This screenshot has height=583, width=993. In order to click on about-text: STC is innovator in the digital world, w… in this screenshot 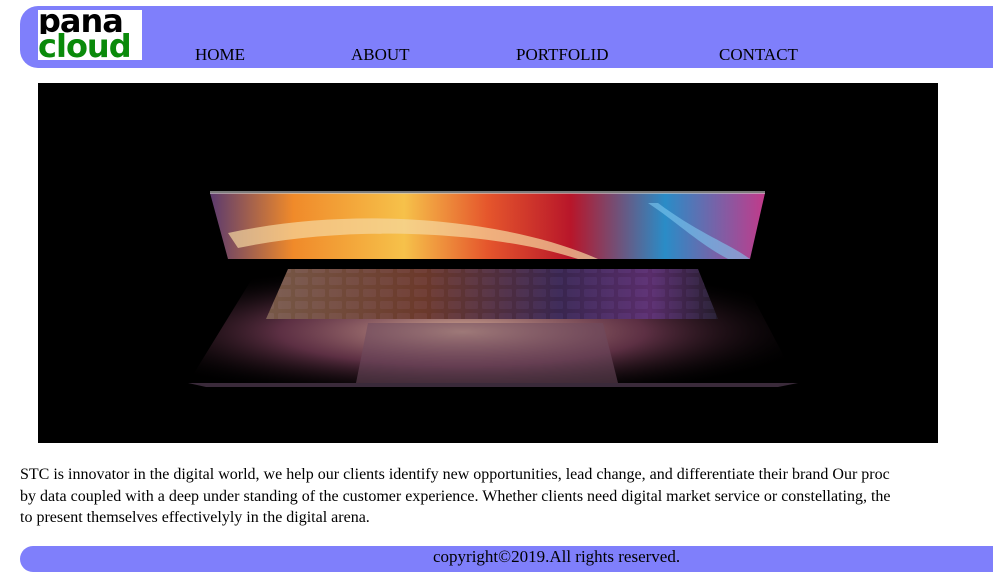, I will do `click(506, 496)`.